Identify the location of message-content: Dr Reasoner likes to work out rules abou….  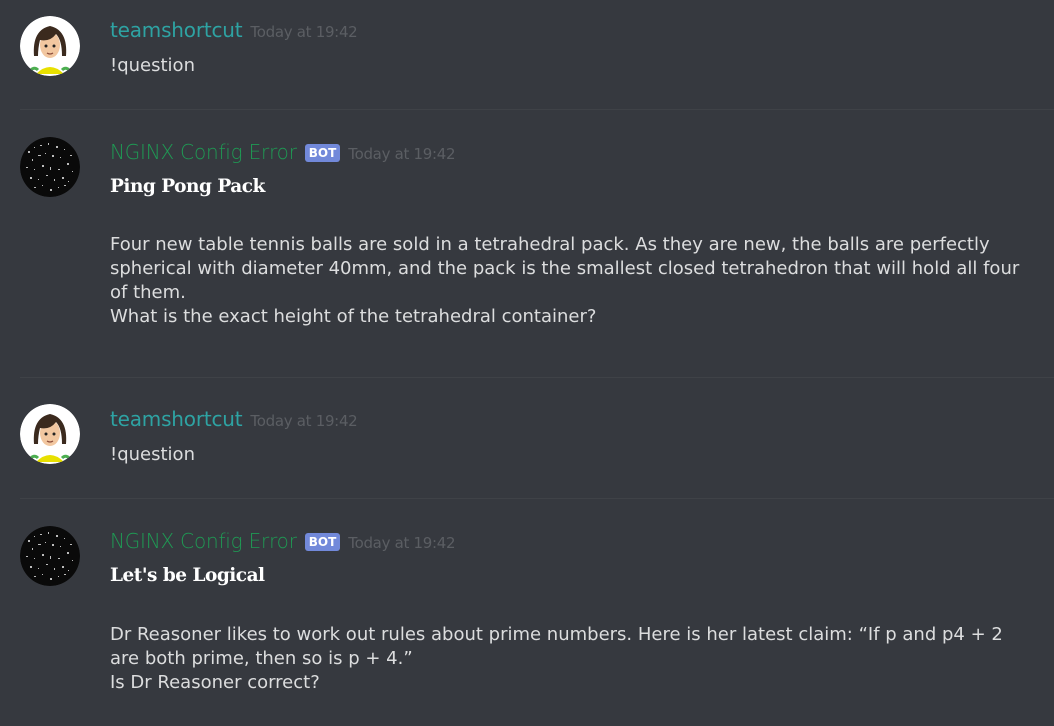
(580, 659).